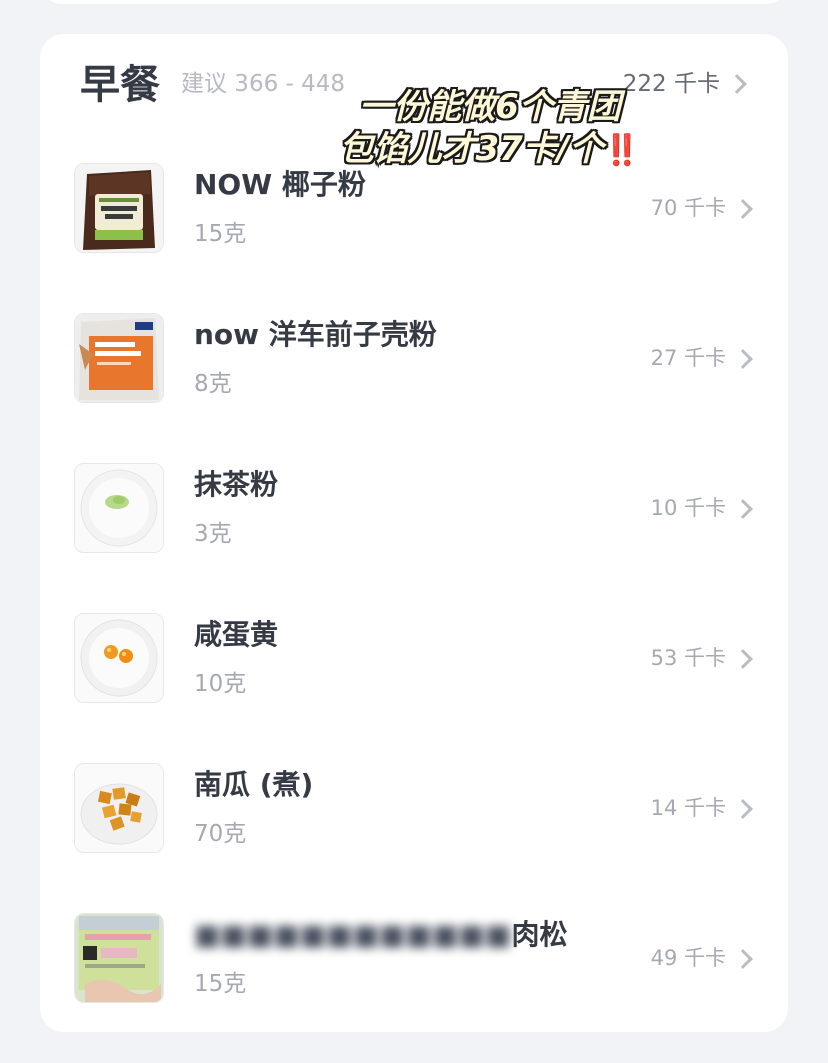  Describe the element at coordinates (119, 658) in the screenshot. I see `salted-egg-yolk-plate-icon` at that location.